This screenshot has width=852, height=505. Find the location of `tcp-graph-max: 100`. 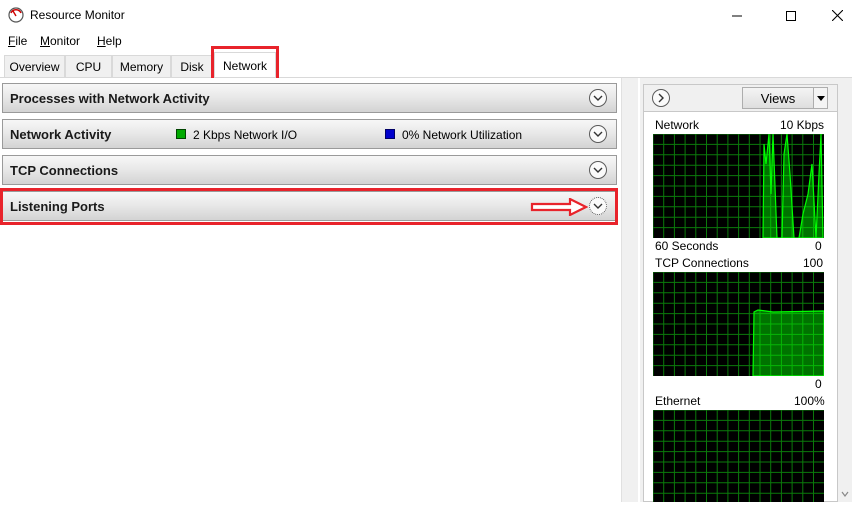

tcp-graph-max: 100 is located at coordinates (813, 263).